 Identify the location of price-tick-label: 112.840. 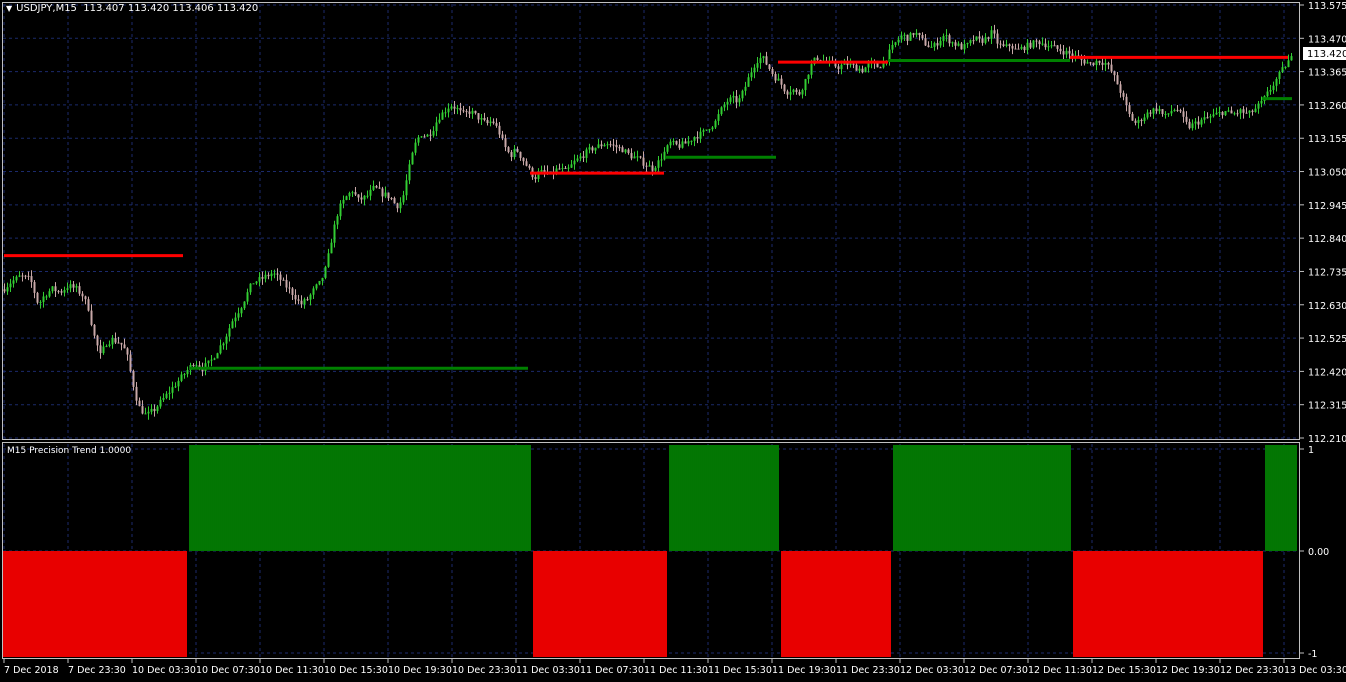
(1327, 239).